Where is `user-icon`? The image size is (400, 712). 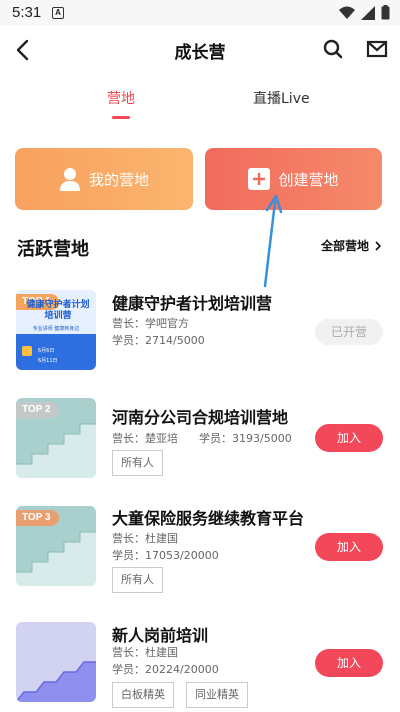
user-icon is located at coordinates (70, 179).